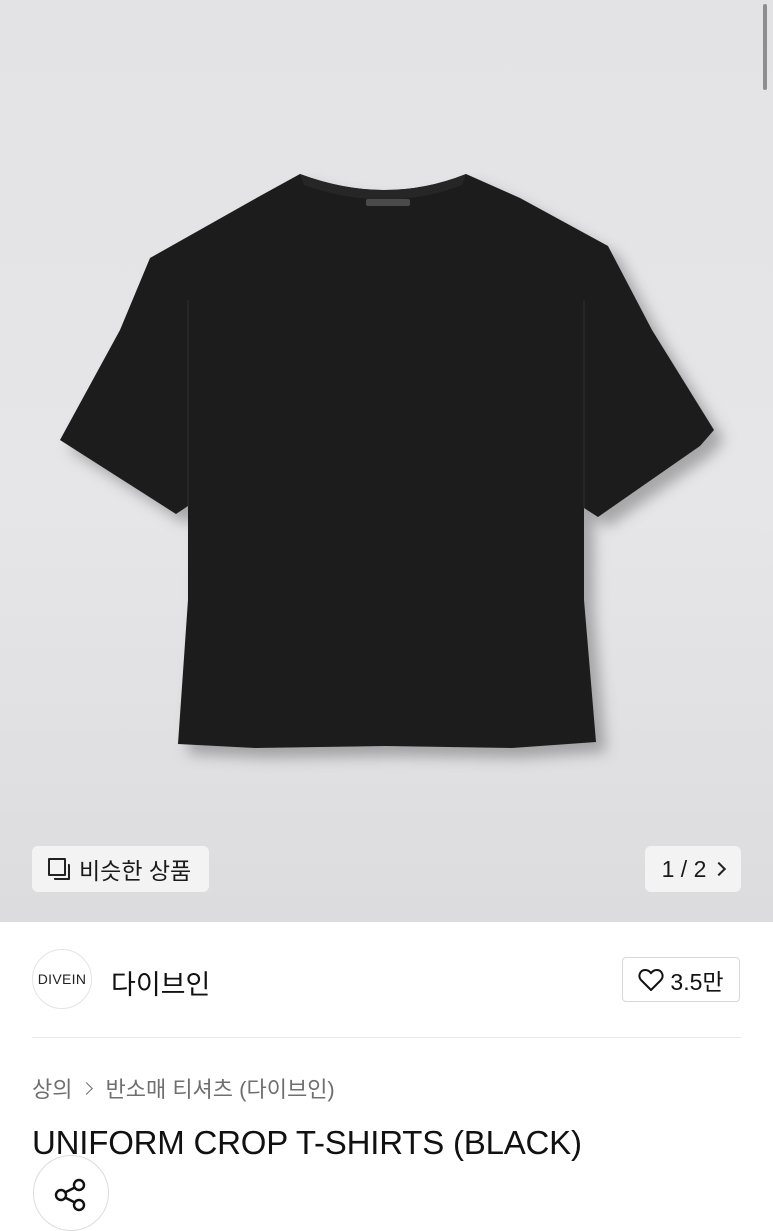 The image size is (773, 1231). I want to click on breadcrumb-subcategory: 반소매 티셔츠 (다이브인), so click(219, 1088).